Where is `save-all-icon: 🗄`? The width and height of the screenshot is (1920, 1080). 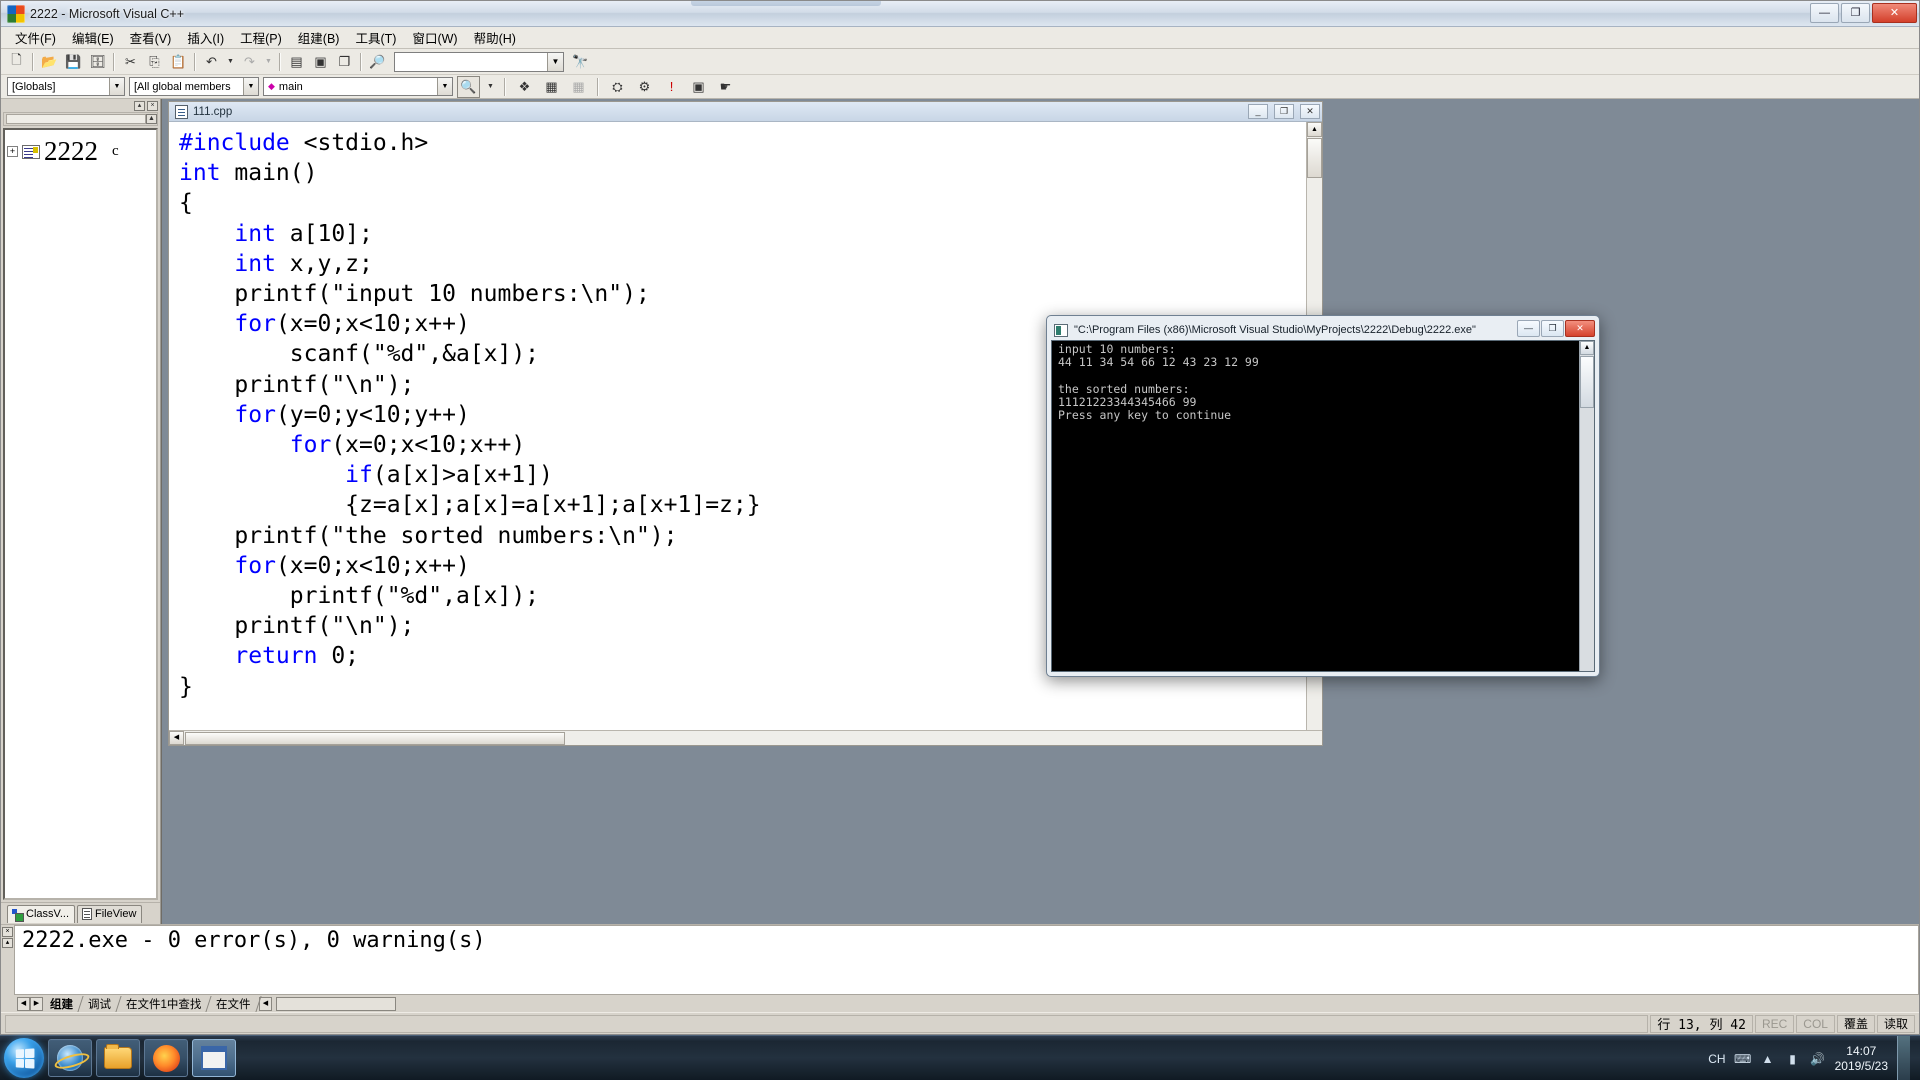
save-all-icon: 🗄 is located at coordinates (97, 62).